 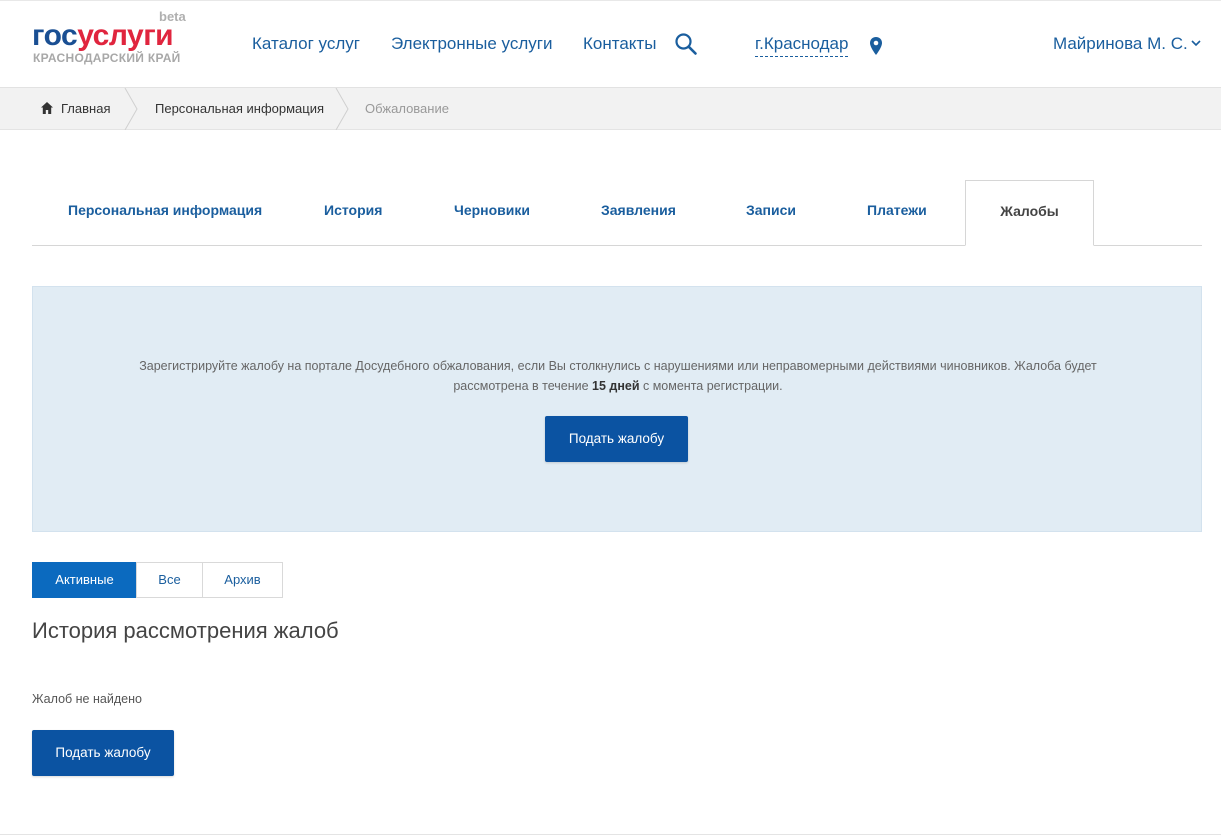 What do you see at coordinates (711, 386) in the screenshot?
I see `info-text-end: с момента регистрации.` at bounding box center [711, 386].